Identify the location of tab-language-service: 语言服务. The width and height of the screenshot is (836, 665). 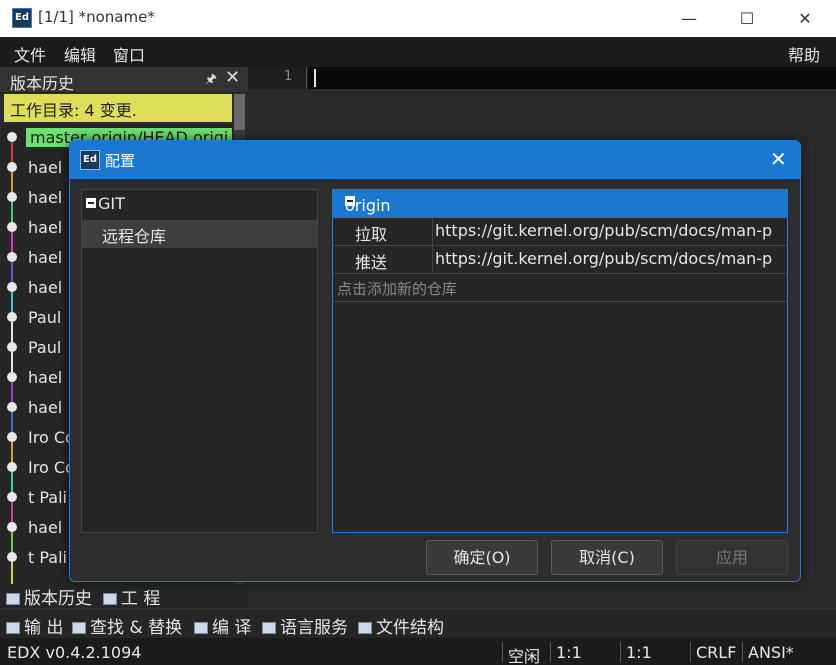
(305, 625).